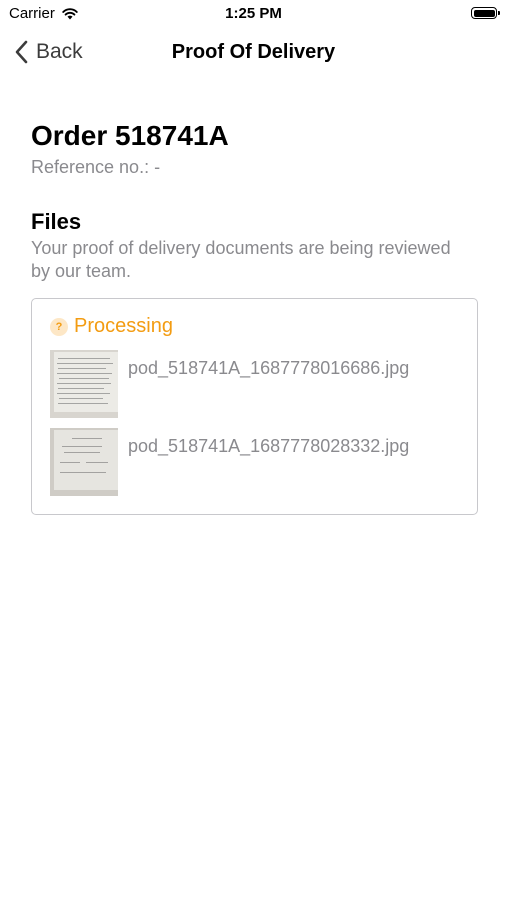  Describe the element at coordinates (130, 135) in the screenshot. I see `order-title: Order 518741A` at that location.